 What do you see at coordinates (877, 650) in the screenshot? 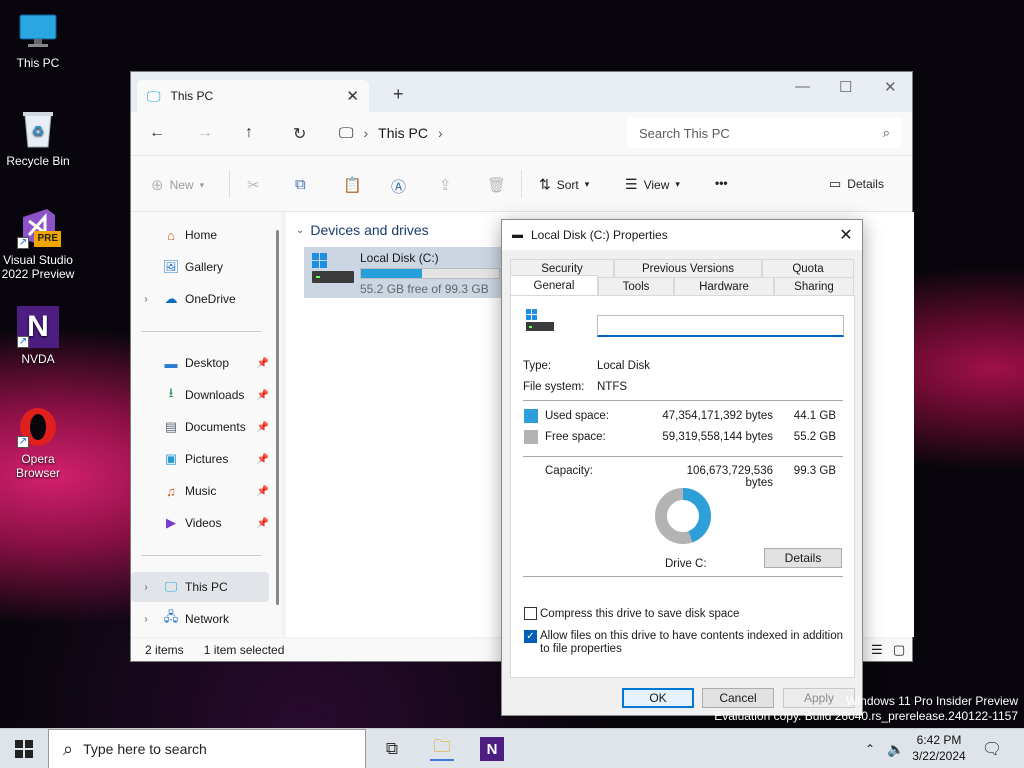
I see `list-view-icon: ☰` at bounding box center [877, 650].